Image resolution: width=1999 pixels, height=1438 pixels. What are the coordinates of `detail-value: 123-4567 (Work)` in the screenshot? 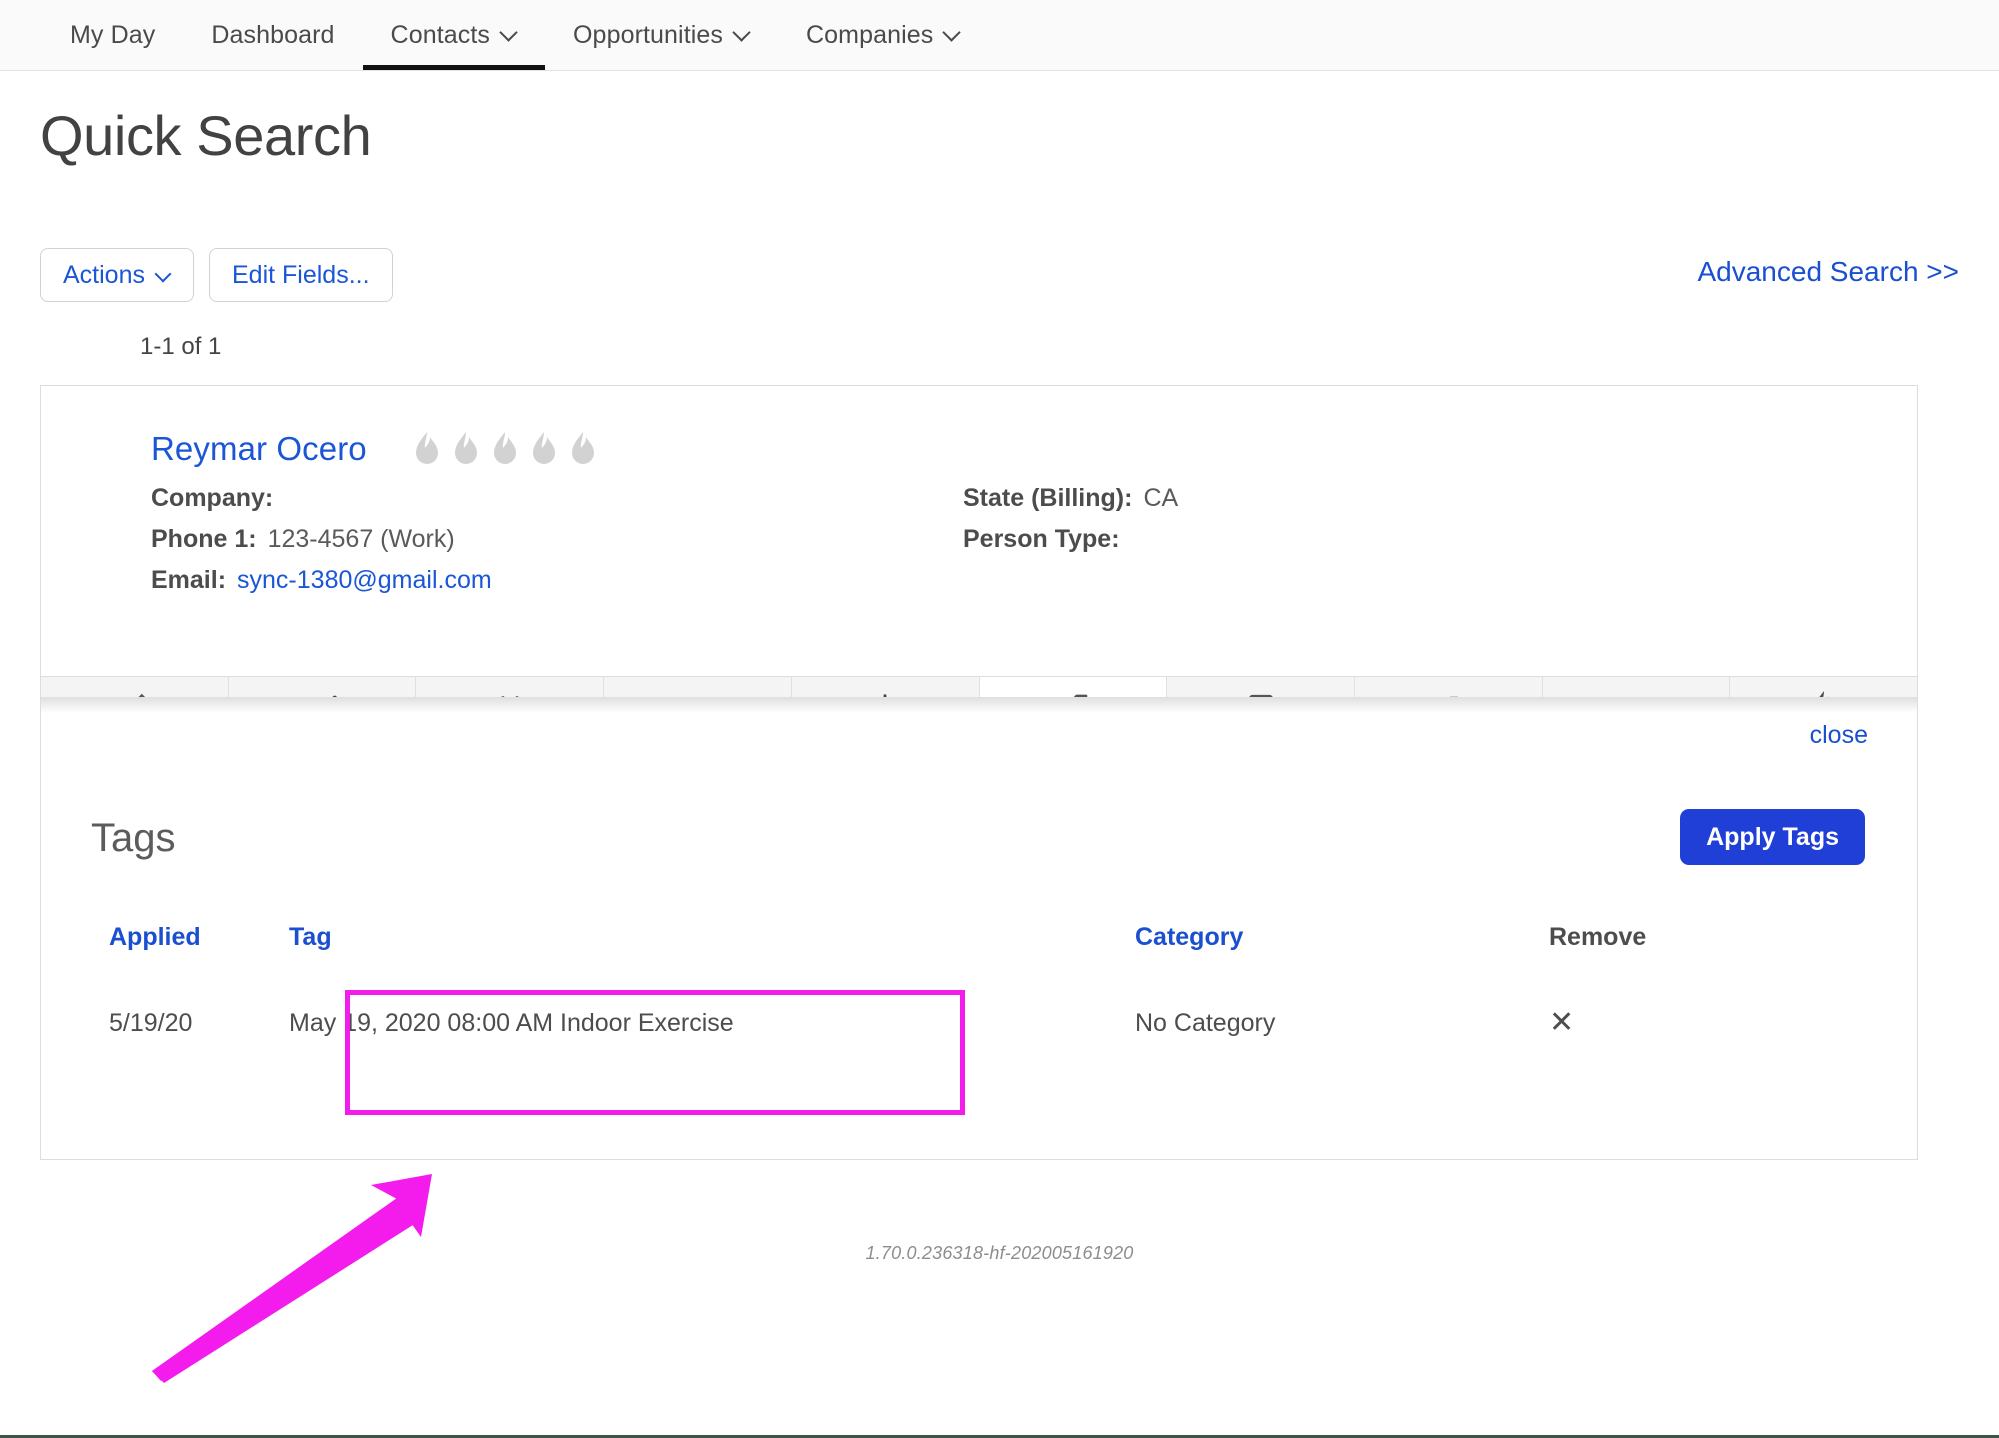 It's located at (361, 539).